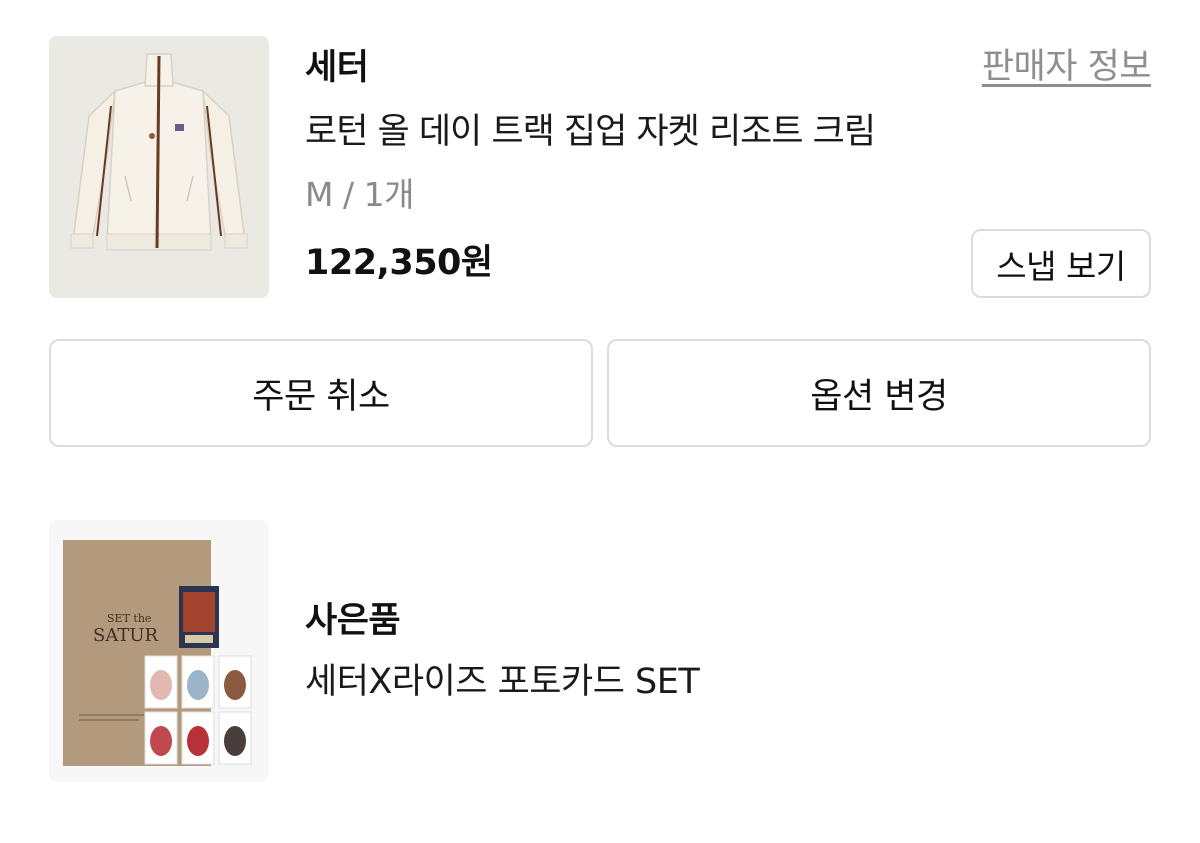  I want to click on gift-image: SET the SATUR, so click(159, 651).